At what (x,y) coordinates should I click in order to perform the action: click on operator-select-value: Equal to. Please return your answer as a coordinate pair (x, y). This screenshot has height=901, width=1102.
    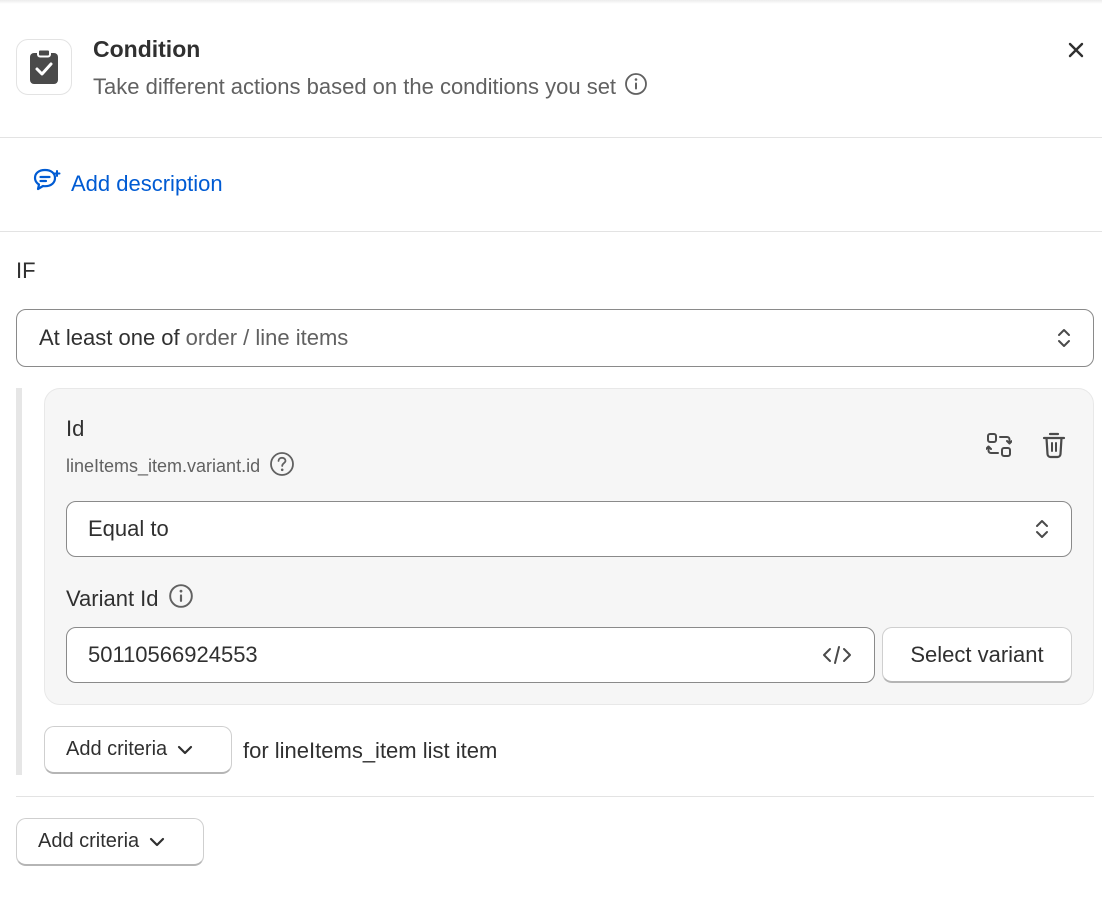
    Looking at the image, I should click on (128, 528).